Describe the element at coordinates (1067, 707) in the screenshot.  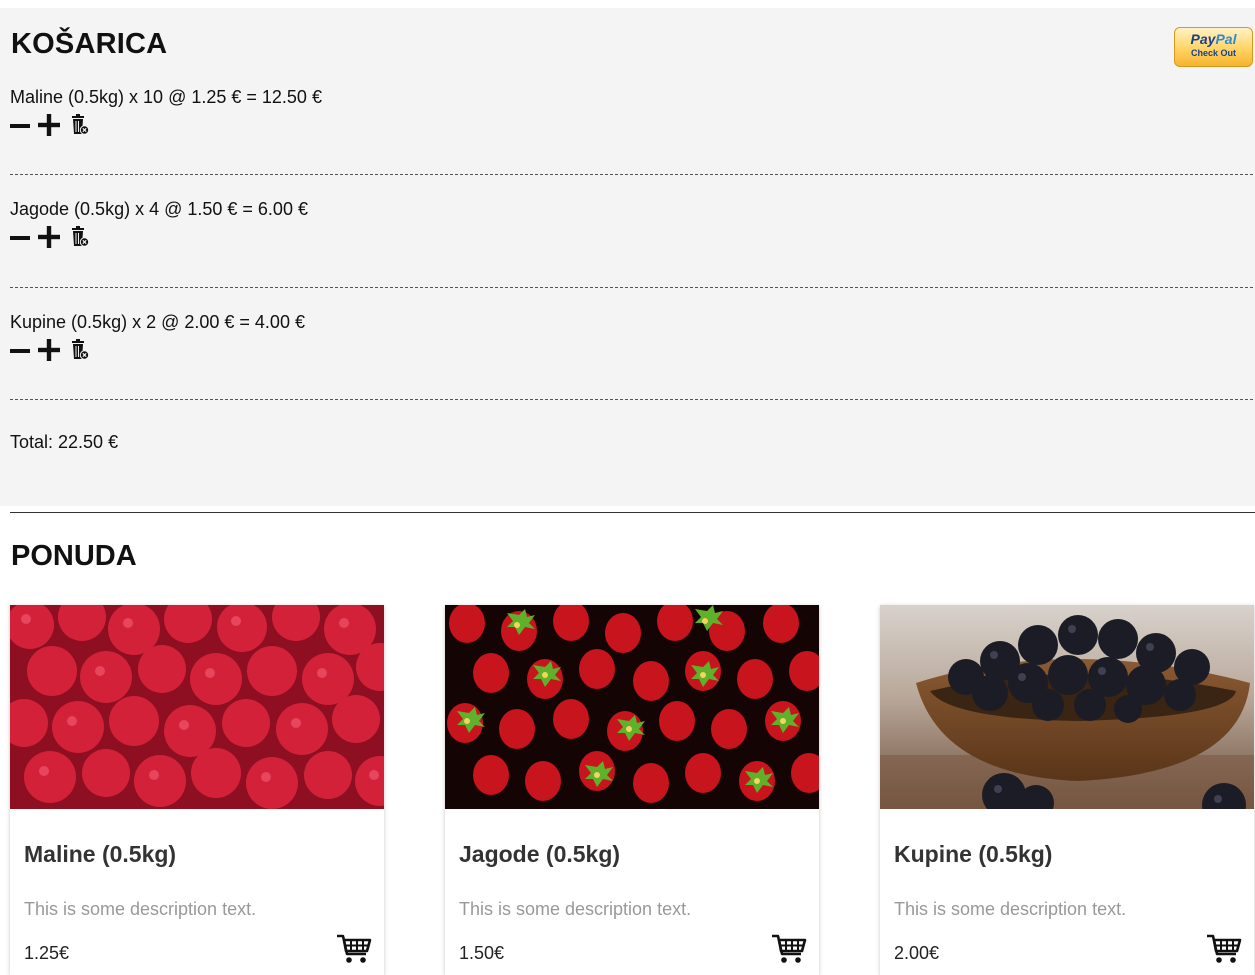
I see `product-image-blackberries` at that location.